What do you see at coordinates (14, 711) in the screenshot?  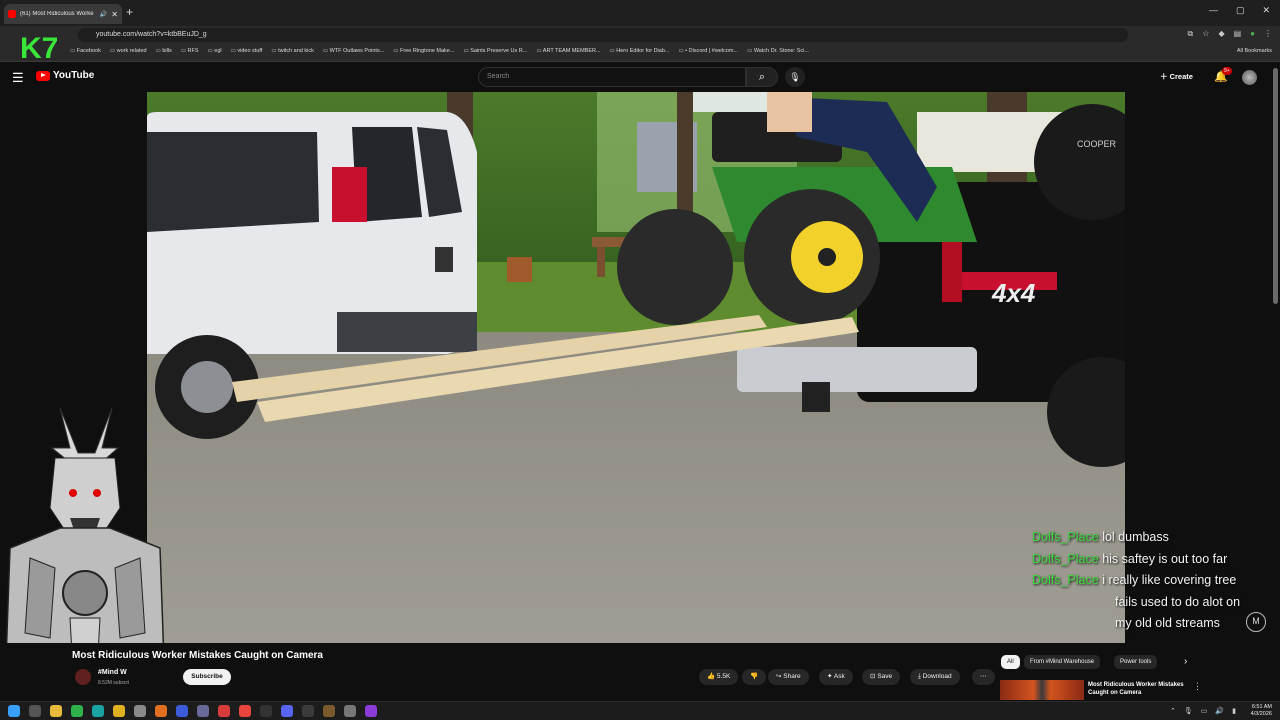 I see `windows-start-icon` at bounding box center [14, 711].